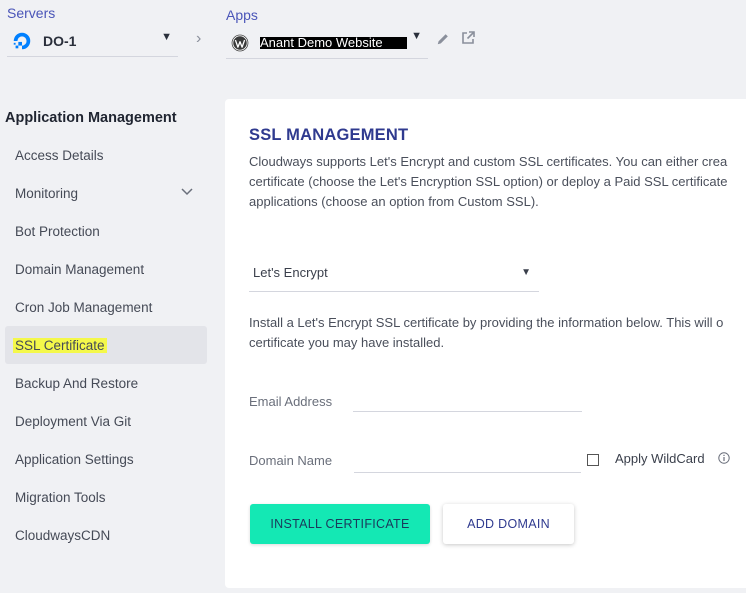  I want to click on sidebar-item-deployment-via-git: Deployment Via Git, so click(106, 421).